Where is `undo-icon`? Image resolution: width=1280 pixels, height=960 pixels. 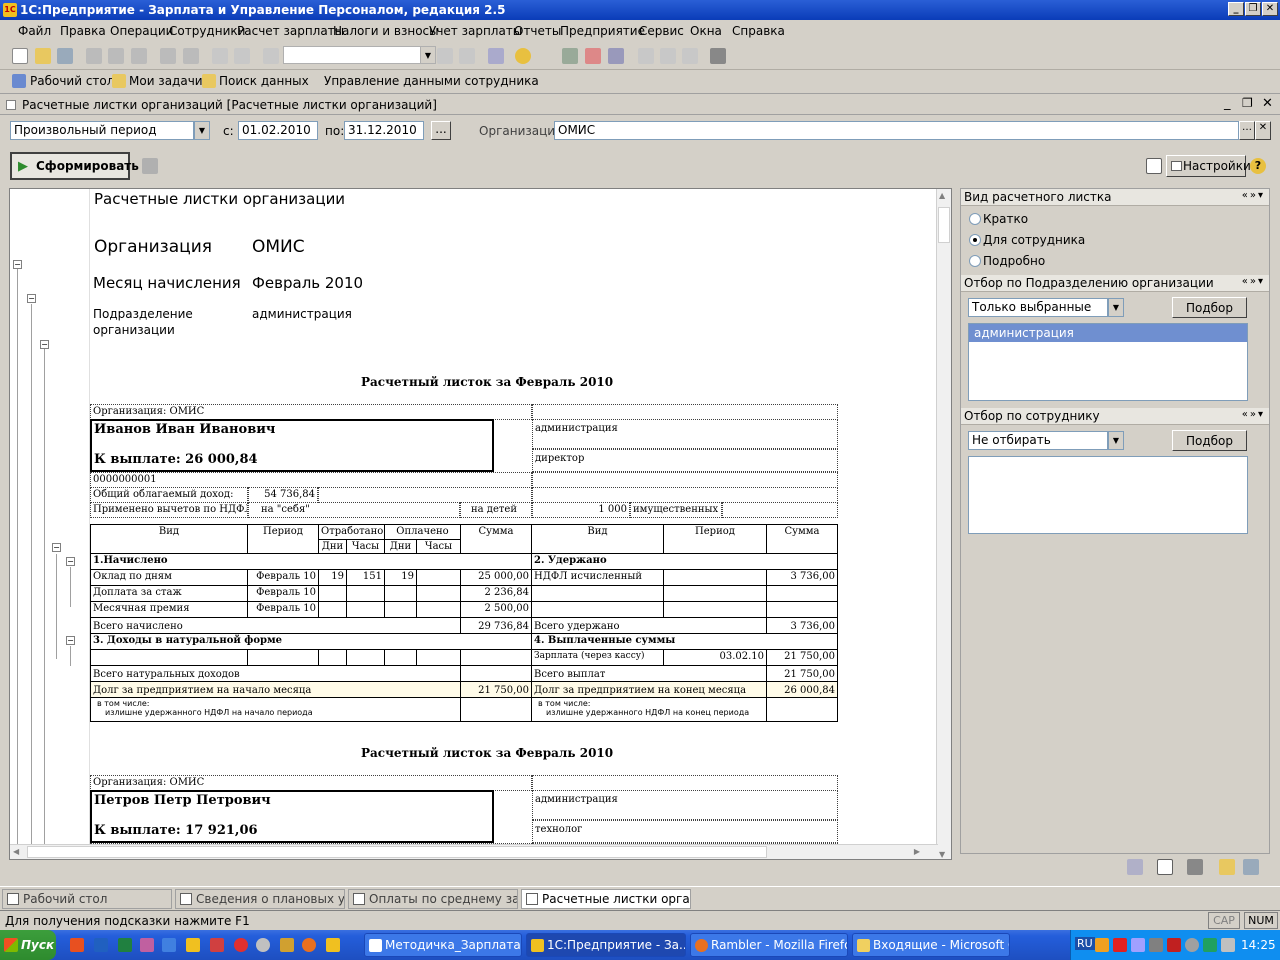
undo-icon is located at coordinates (220, 56).